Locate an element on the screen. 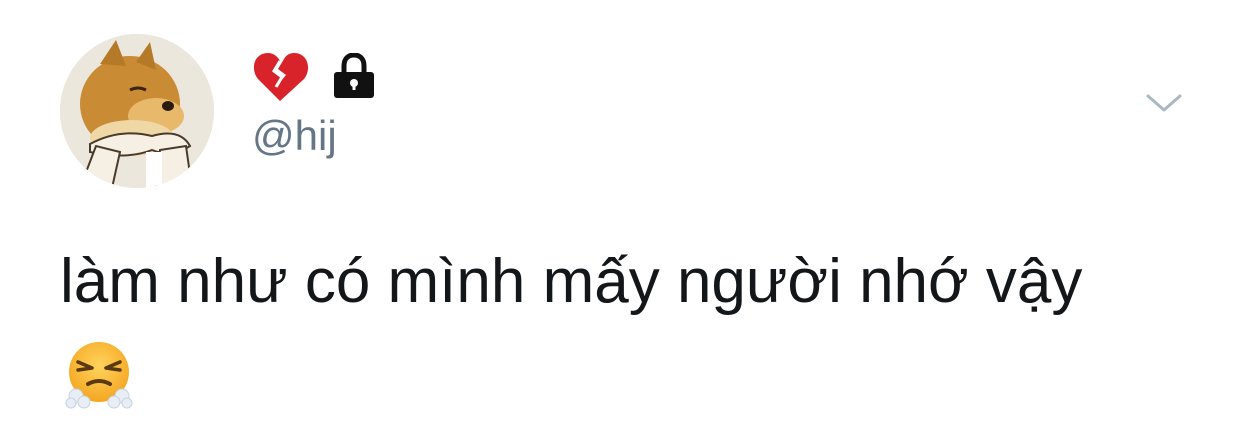 This screenshot has width=1242, height=440. chevron-down-icon is located at coordinates (1164, 103).